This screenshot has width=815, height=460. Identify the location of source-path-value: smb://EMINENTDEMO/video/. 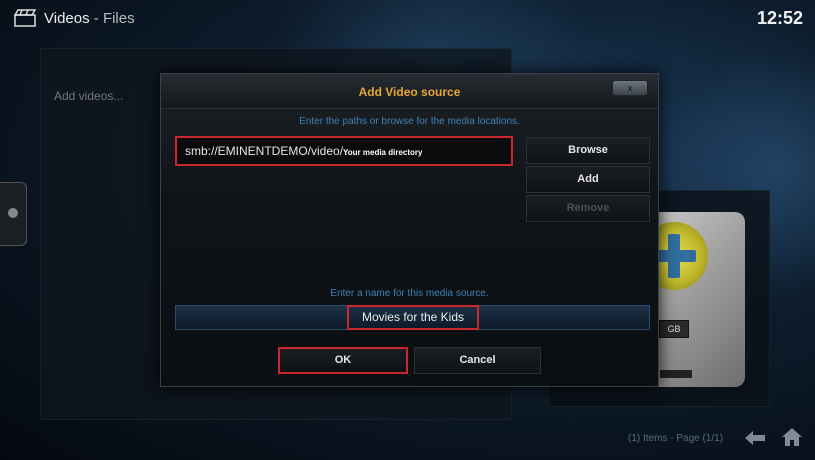
(264, 151).